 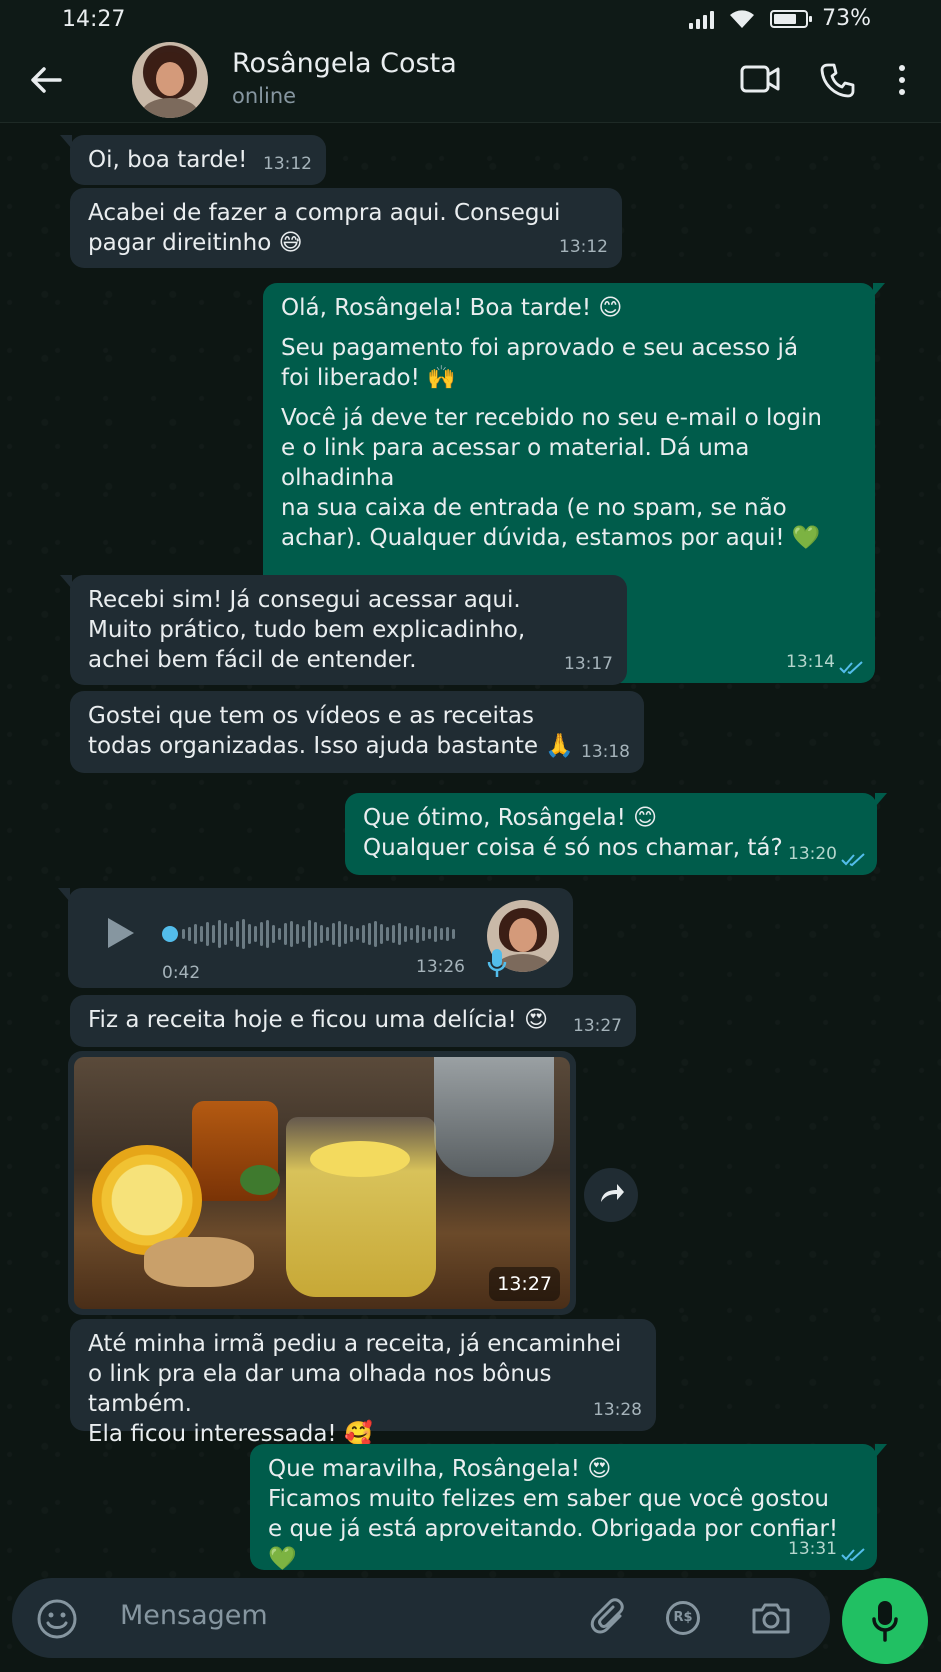 What do you see at coordinates (195, 243) in the screenshot?
I see `message-text: pagar direitinho 😅` at bounding box center [195, 243].